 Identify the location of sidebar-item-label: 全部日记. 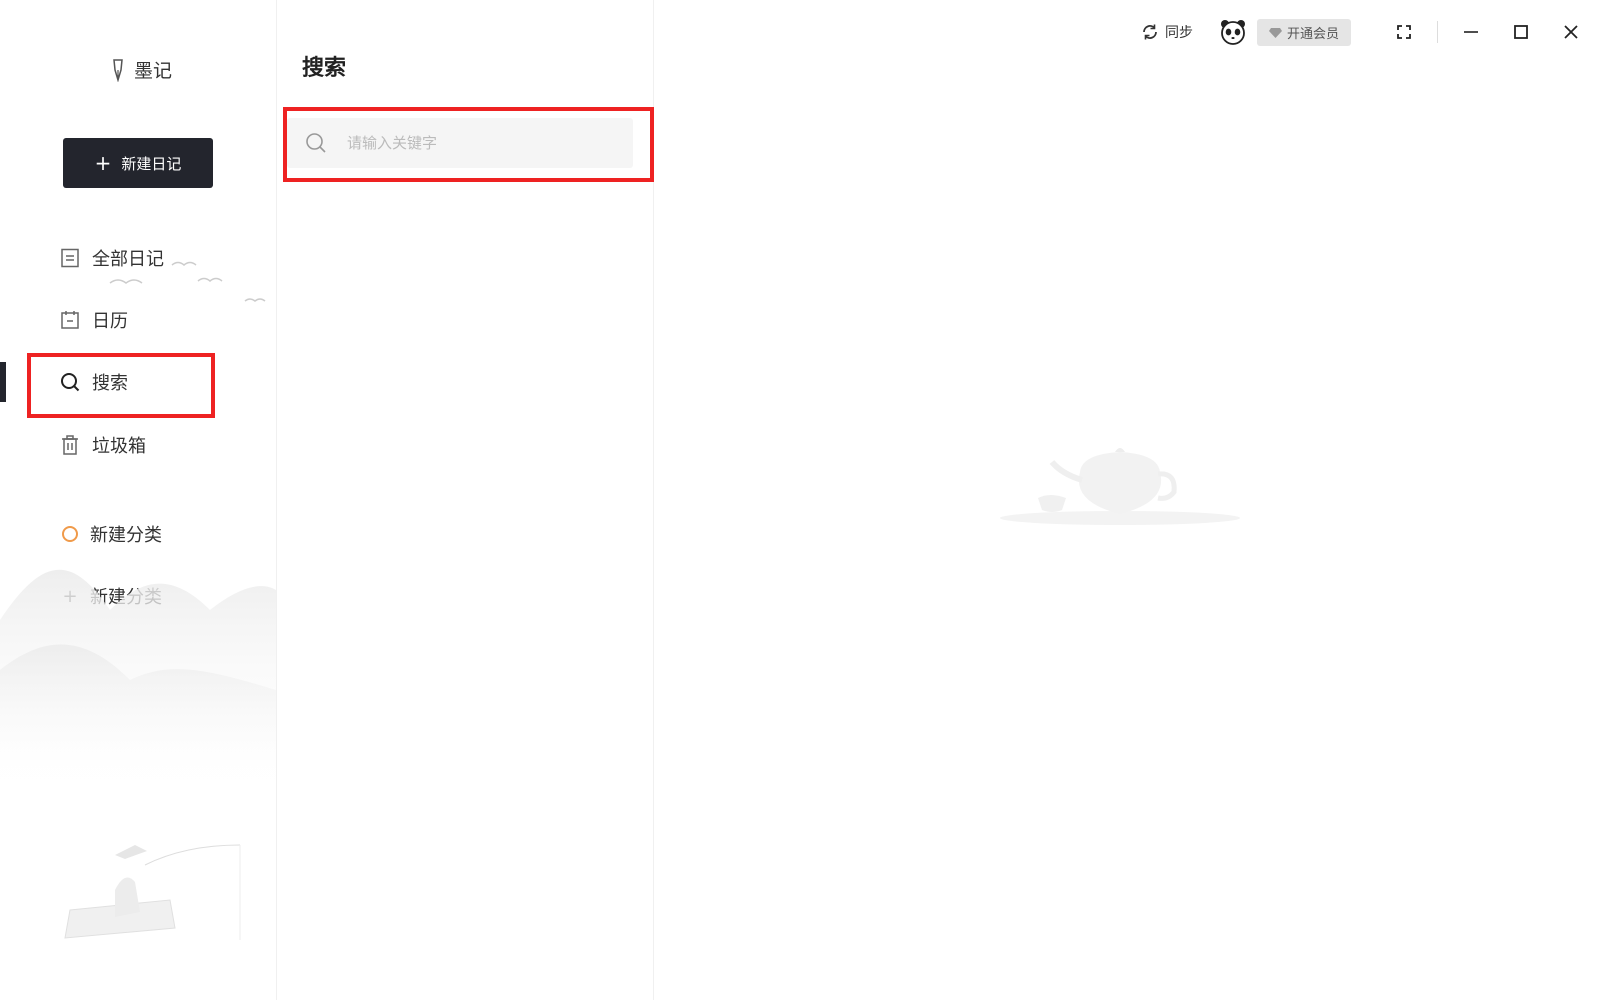
(128, 259).